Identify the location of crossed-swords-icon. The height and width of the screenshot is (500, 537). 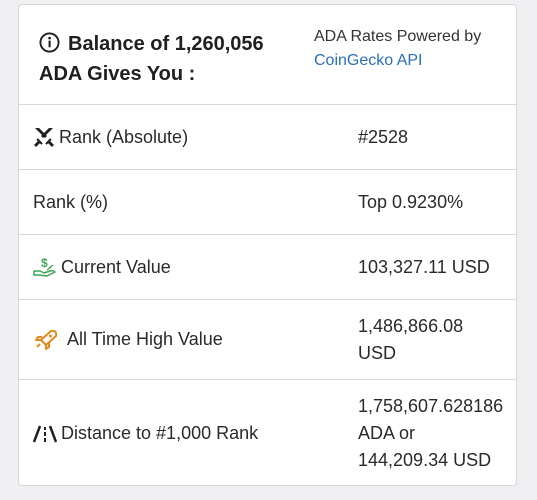
(44, 137).